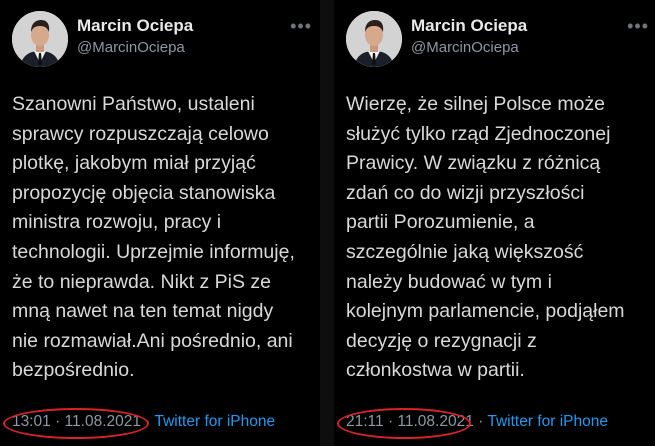 The height and width of the screenshot is (446, 655). What do you see at coordinates (117, 222) in the screenshot?
I see `tweet-text-line: ministra rozwoju, pracy i` at bounding box center [117, 222].